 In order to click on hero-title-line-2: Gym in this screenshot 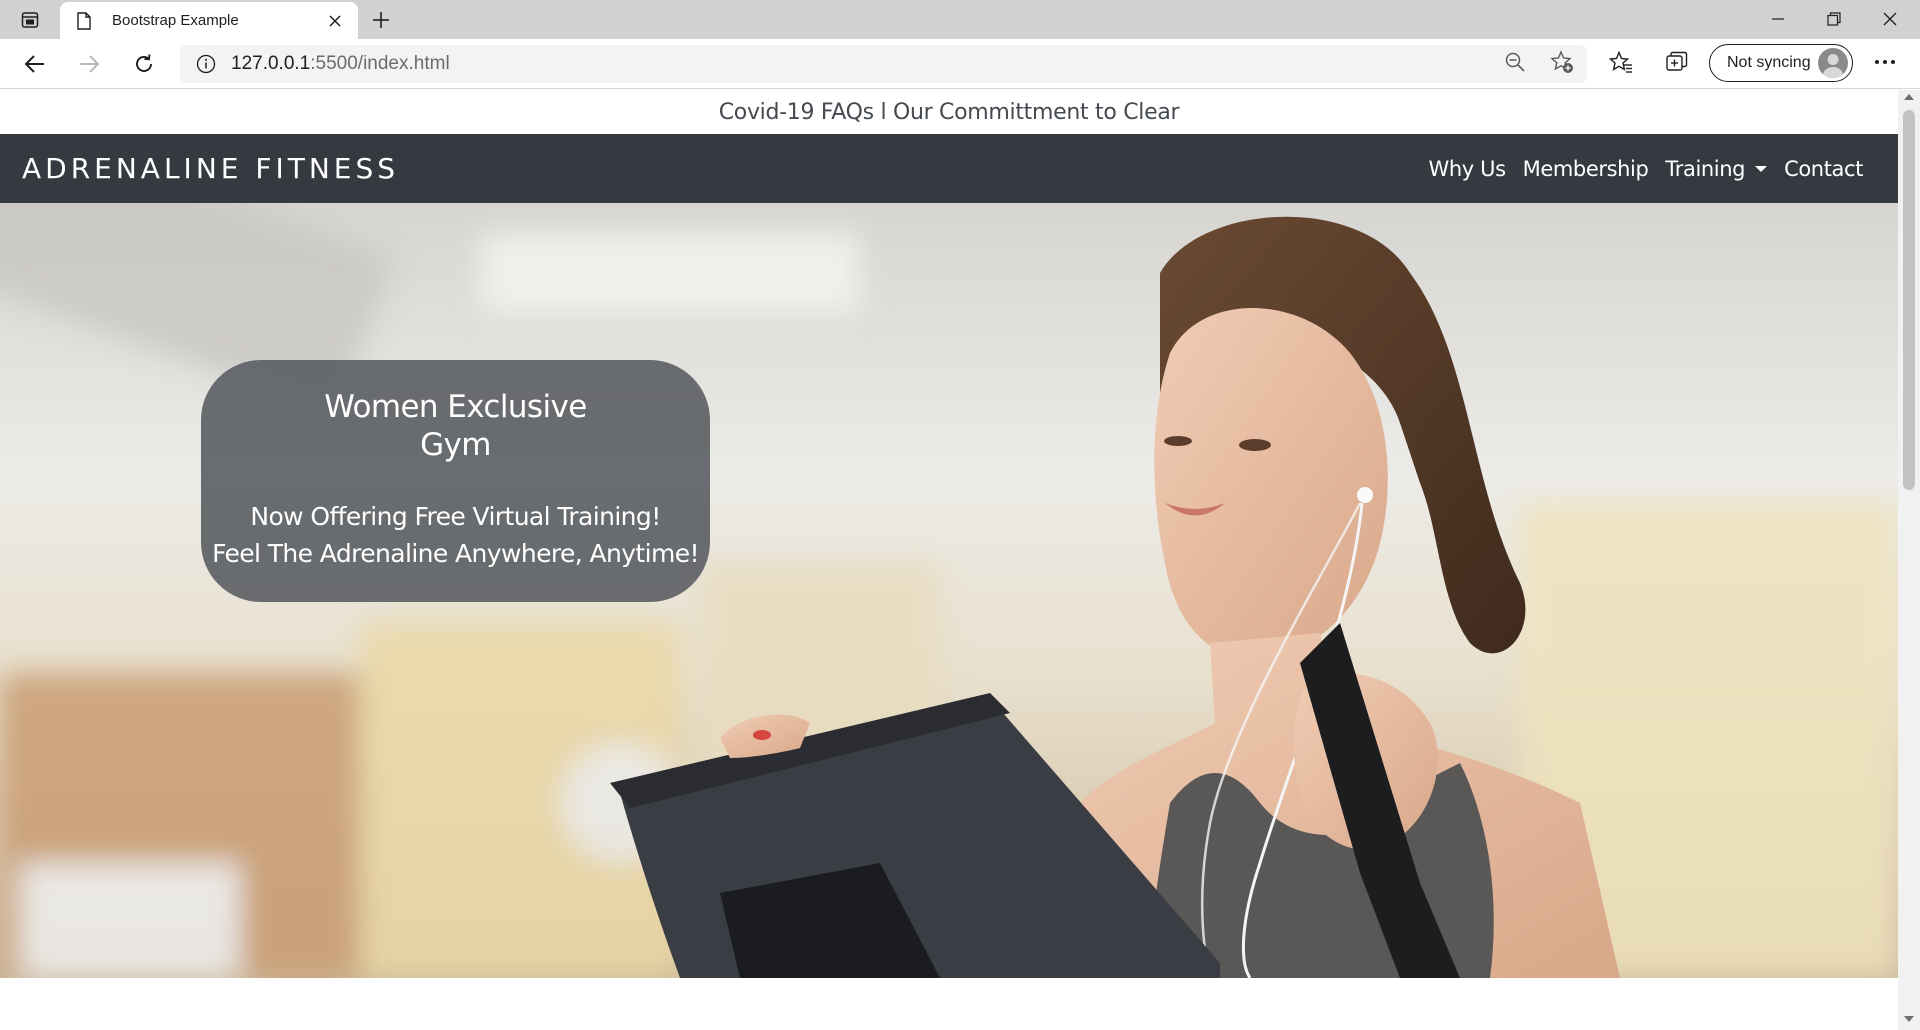, I will do `click(455, 445)`.